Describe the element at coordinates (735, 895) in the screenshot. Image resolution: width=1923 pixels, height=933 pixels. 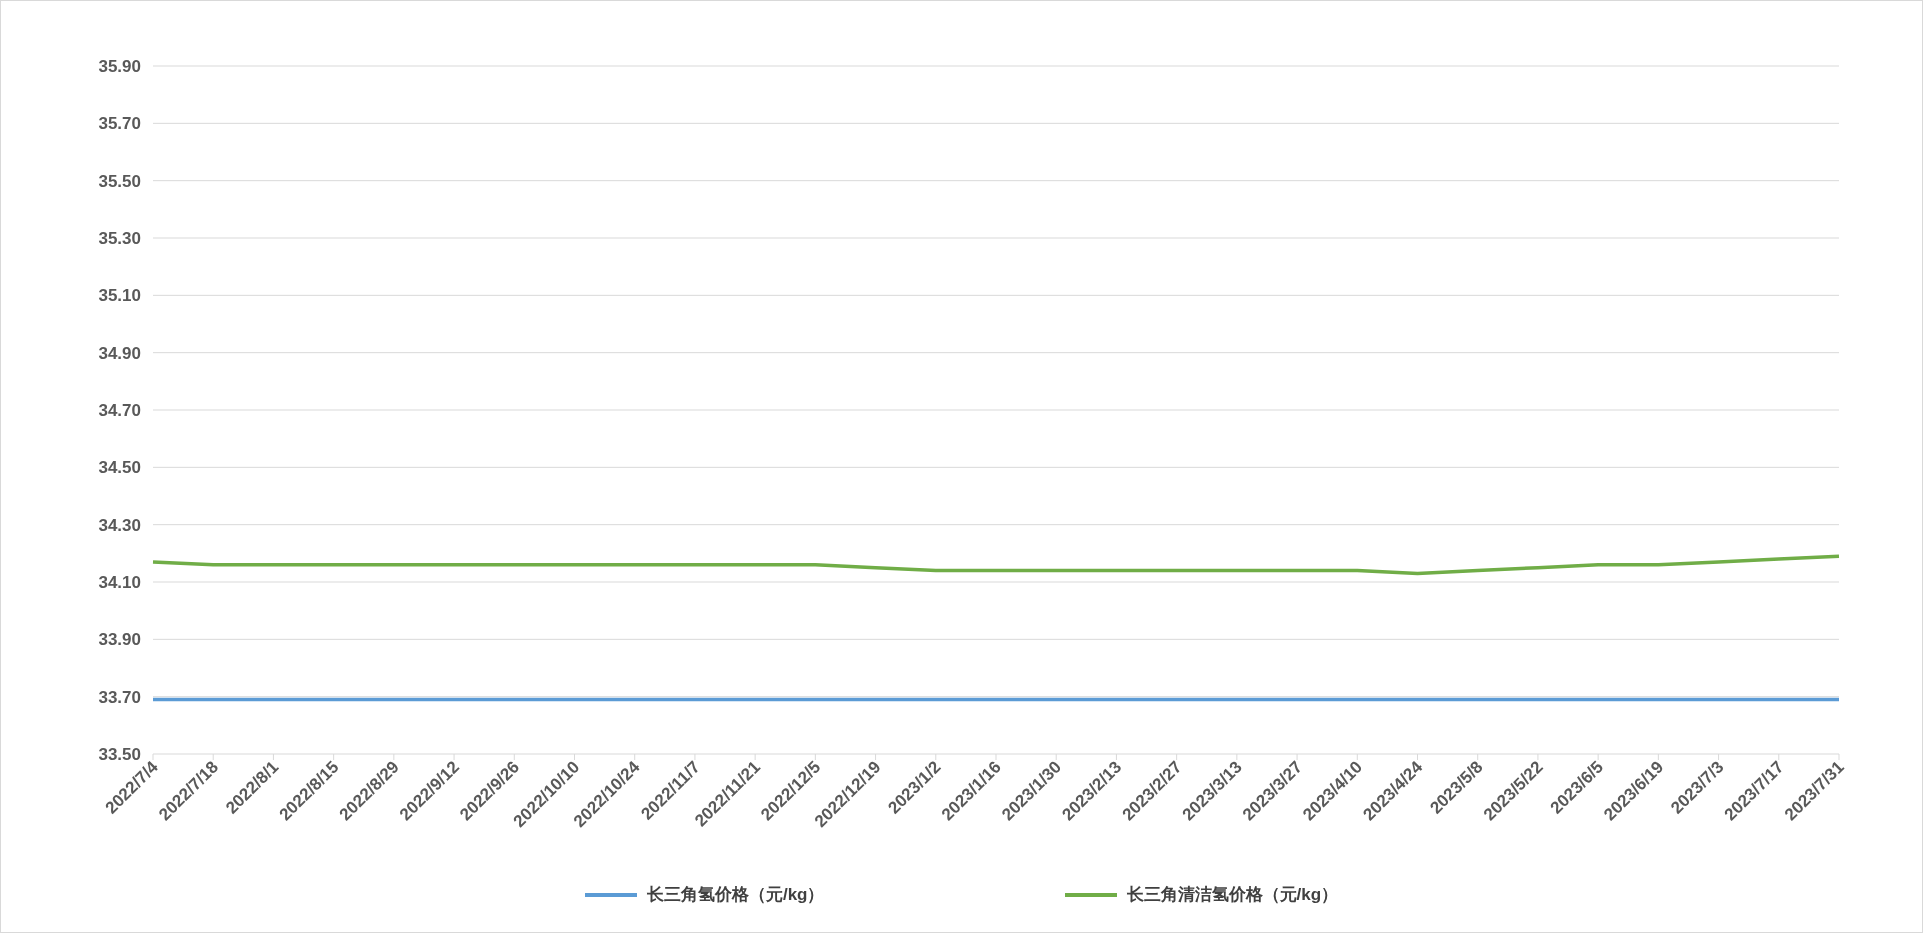
I see `legend-label: 长三角氢价格（元/kg）` at that location.